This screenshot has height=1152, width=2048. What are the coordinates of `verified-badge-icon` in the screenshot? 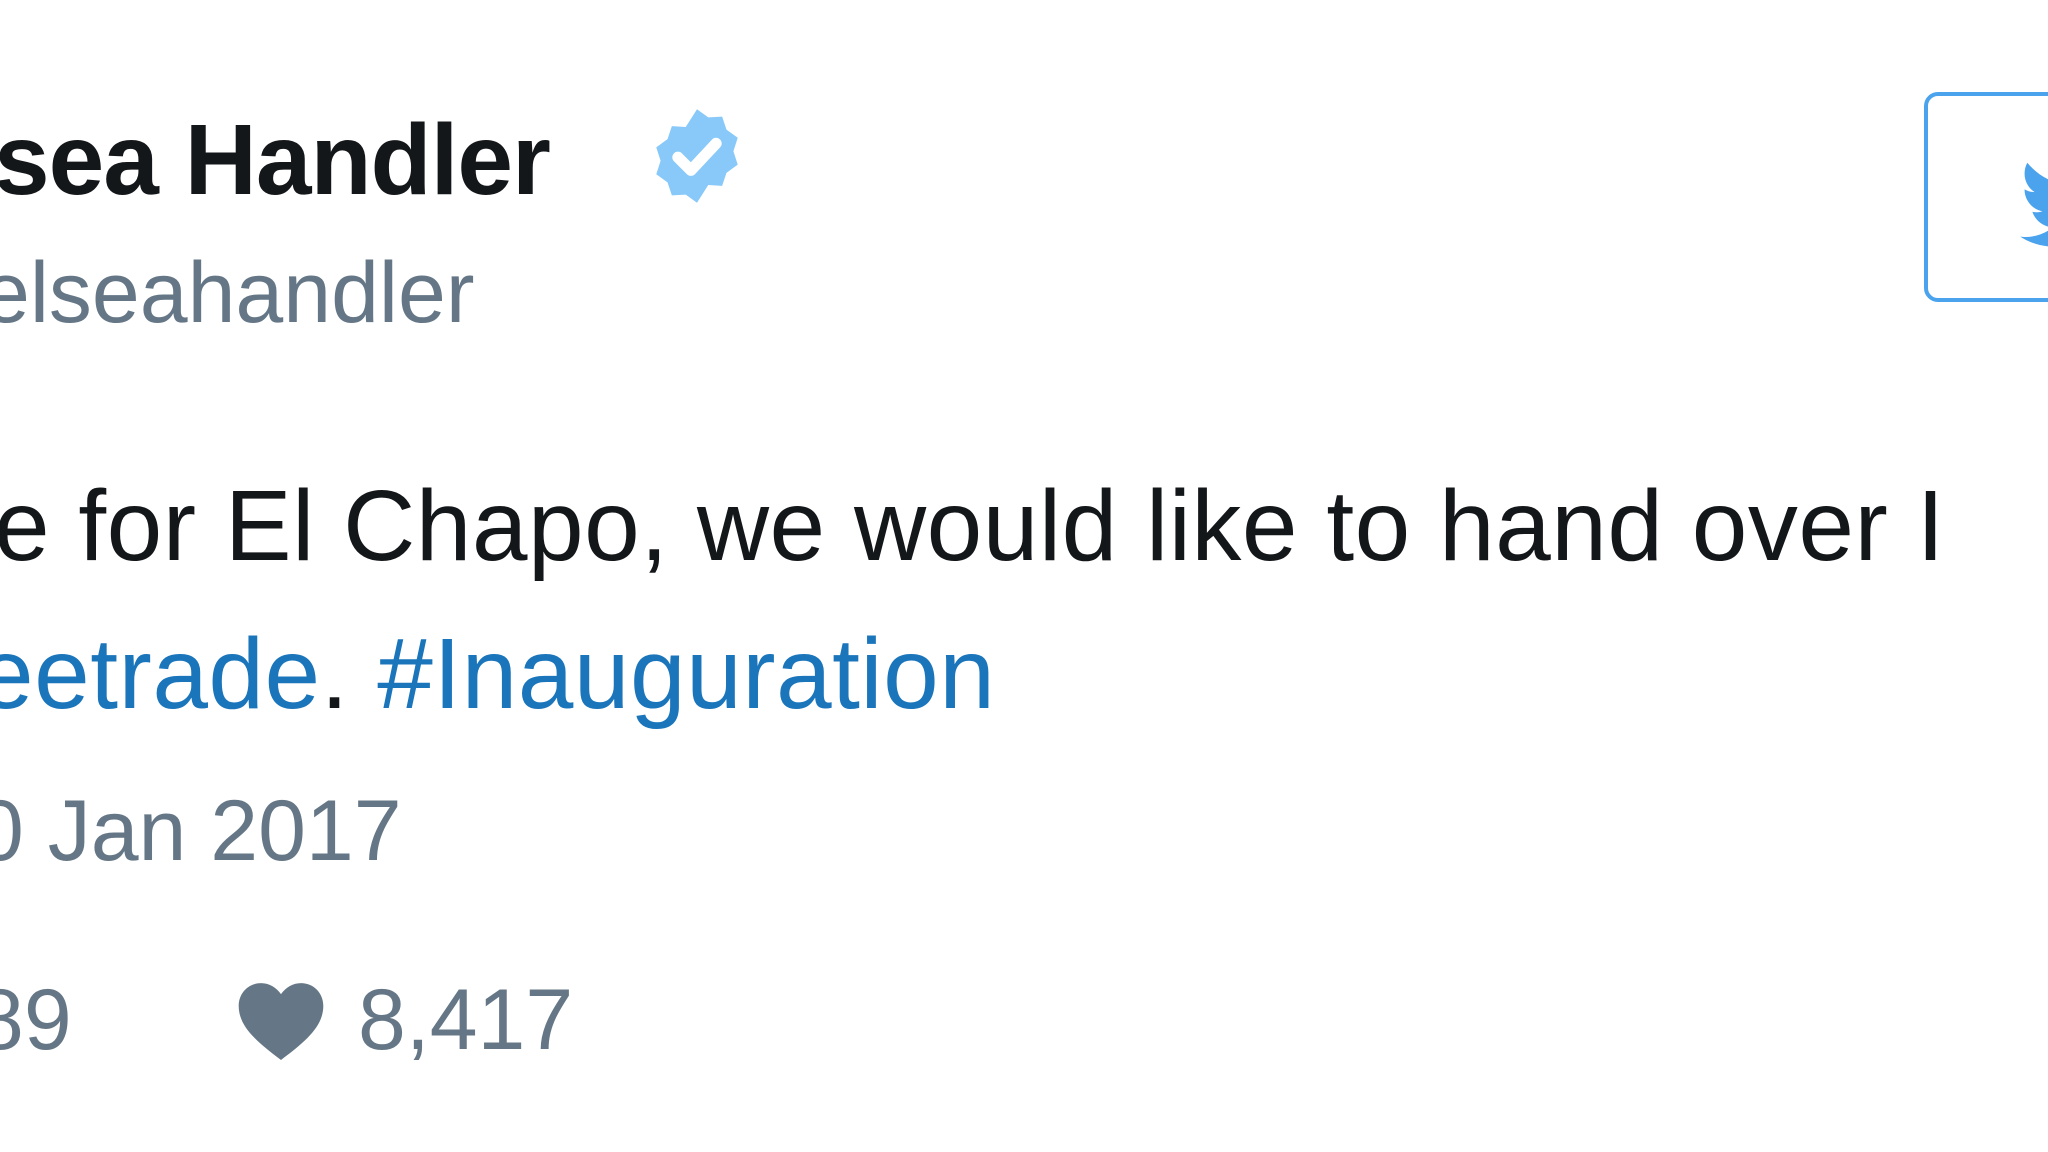 It's located at (697, 156).